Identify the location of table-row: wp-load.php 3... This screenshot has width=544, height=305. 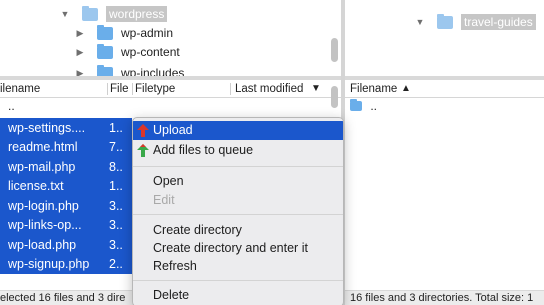
(66, 245).